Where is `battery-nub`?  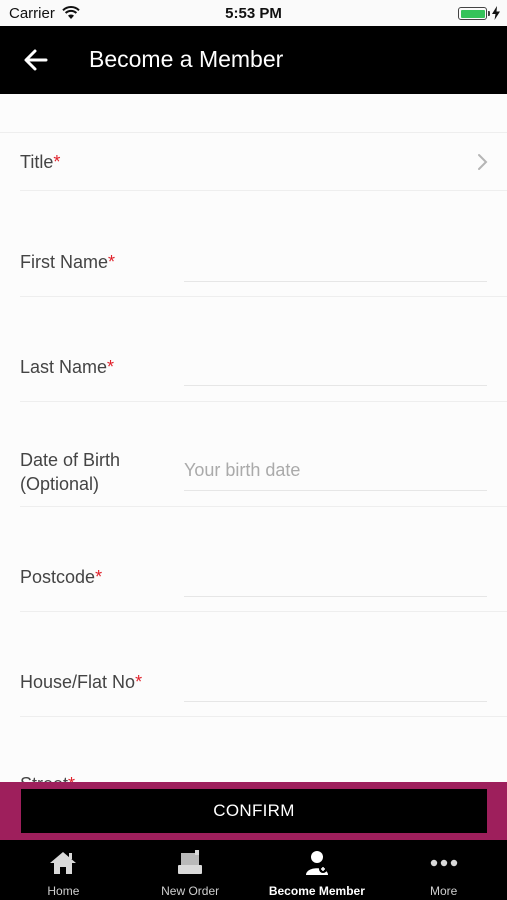
battery-nub is located at coordinates (489, 13).